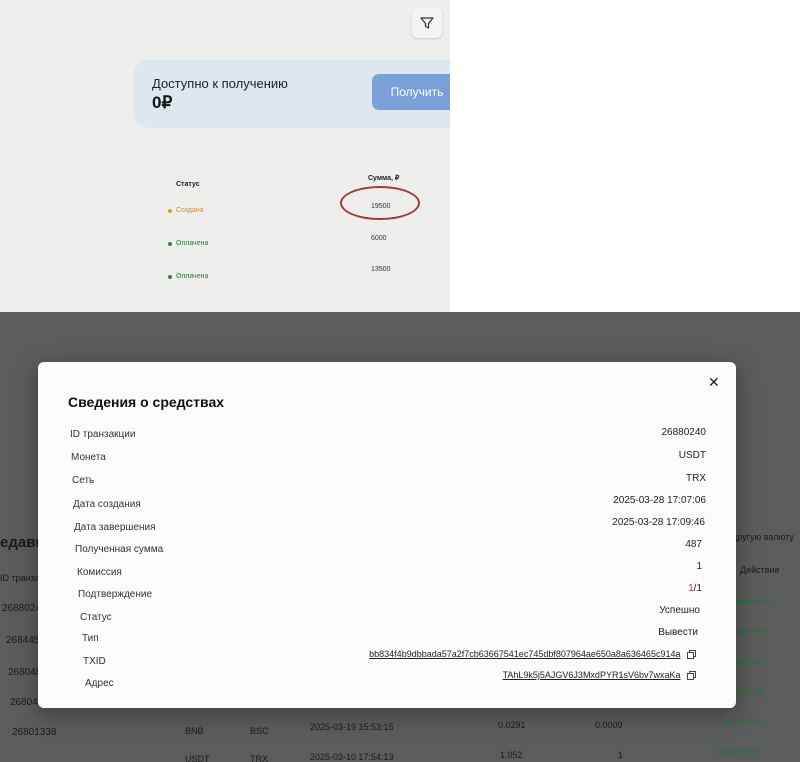 The width and height of the screenshot is (800, 762). Describe the element at coordinates (714, 382) in the screenshot. I see `close-icon: ✕` at that location.